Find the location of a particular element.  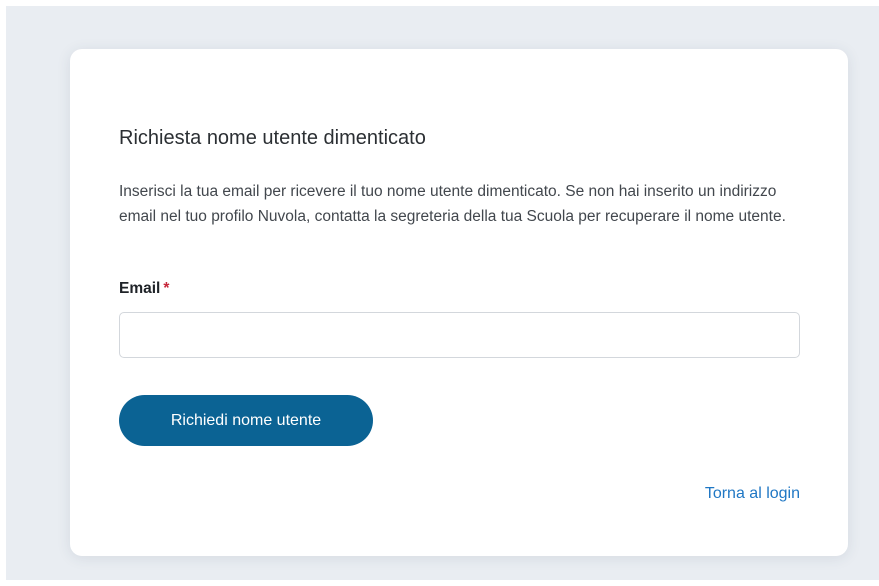

email-label: Email * is located at coordinates (144, 289).